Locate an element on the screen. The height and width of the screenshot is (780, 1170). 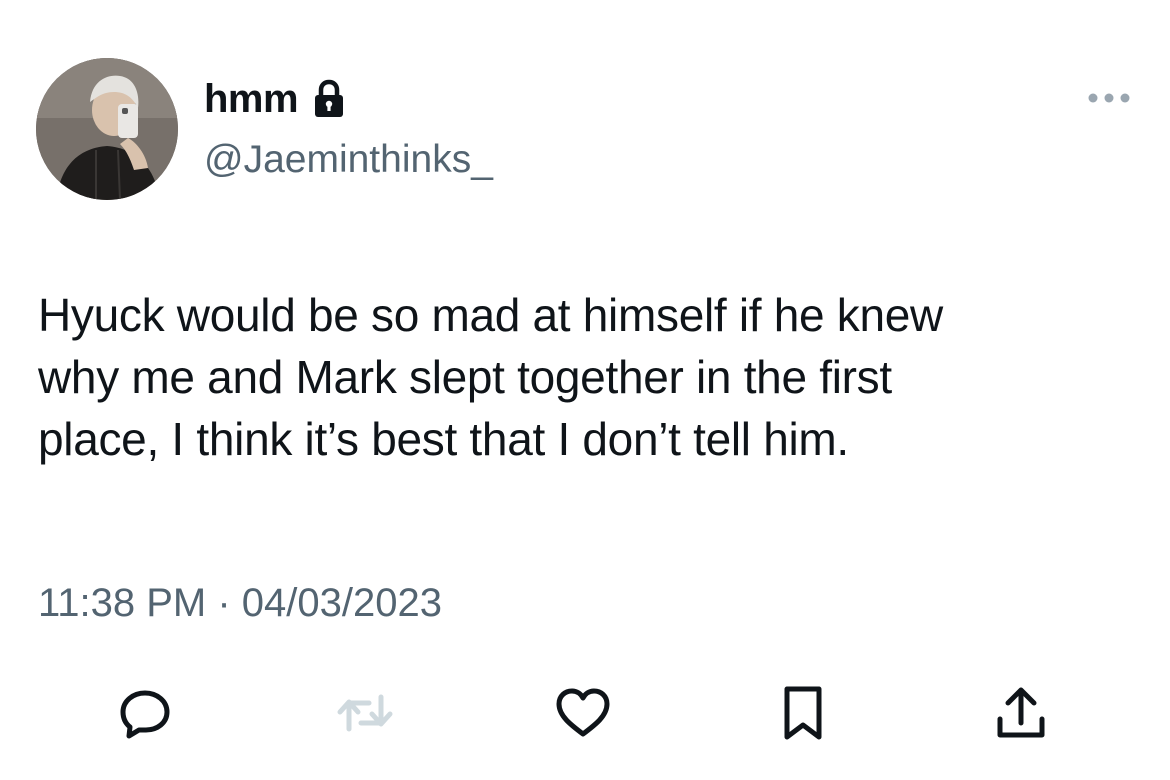
bookmark-button is located at coordinates (803, 713).